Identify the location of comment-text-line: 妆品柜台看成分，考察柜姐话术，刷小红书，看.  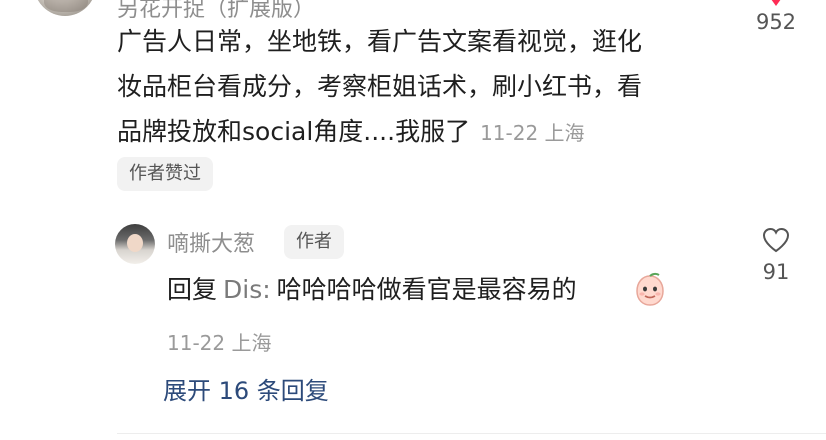
(380, 86).